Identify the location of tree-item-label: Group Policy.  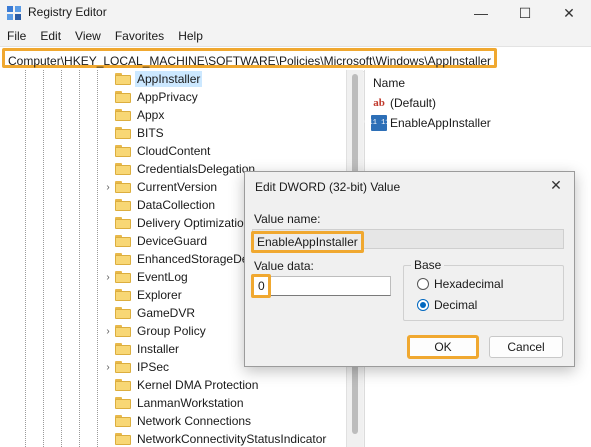
(171, 331).